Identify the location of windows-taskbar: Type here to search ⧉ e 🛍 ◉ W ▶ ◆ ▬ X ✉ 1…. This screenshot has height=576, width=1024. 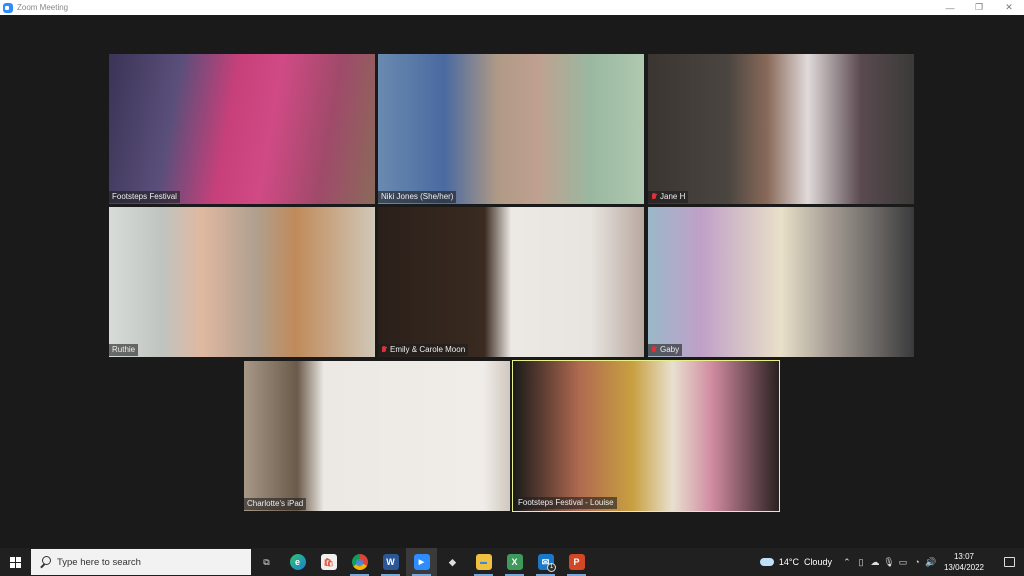
(512, 562).